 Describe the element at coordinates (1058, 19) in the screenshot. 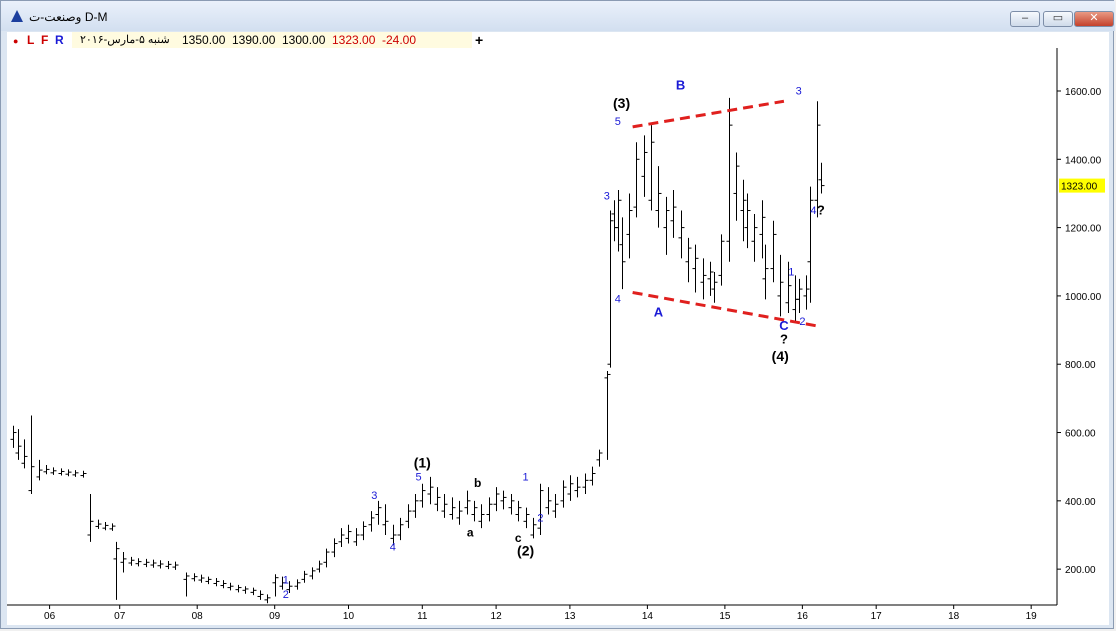

I see `restore-button: ▭` at that location.